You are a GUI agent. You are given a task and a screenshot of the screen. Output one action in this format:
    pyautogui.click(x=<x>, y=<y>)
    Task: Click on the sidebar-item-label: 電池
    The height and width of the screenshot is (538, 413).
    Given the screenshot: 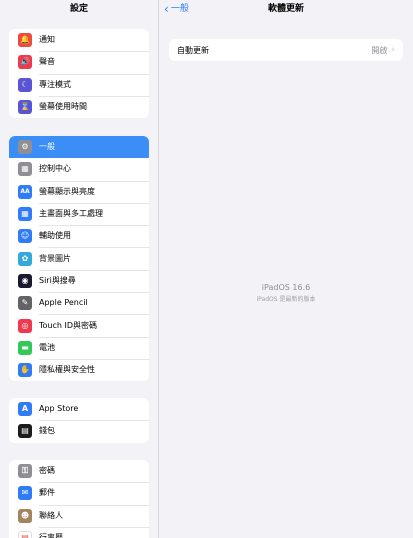 What is the action you would take?
    pyautogui.click(x=47, y=347)
    